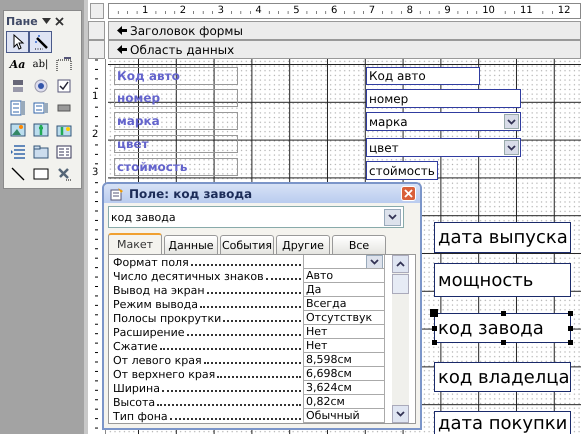 The image size is (581, 434). What do you see at coordinates (344, 416) in the screenshot?
I see `property-value: Обычный` at bounding box center [344, 416].